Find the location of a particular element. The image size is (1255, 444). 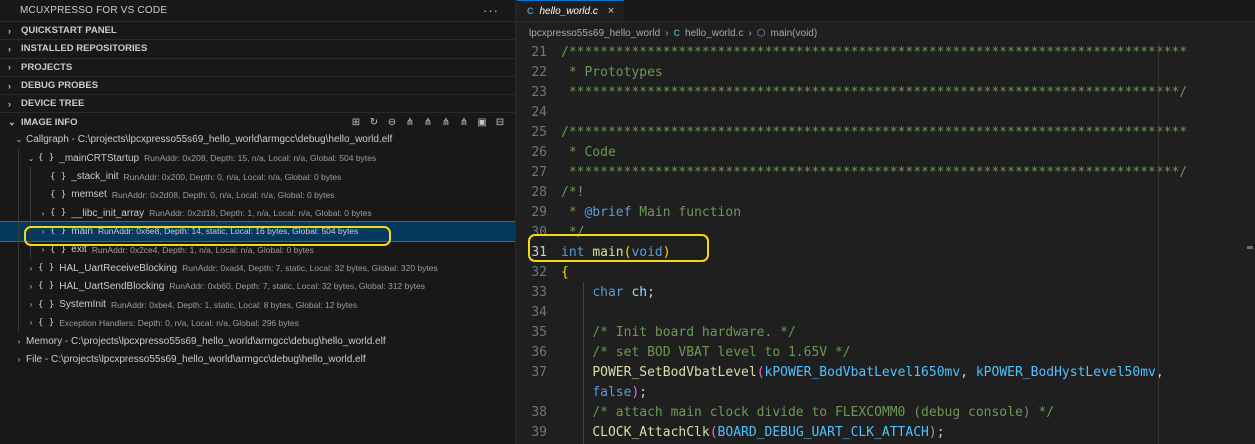

section-device-tree: › DEVICE TREE is located at coordinates (257, 103).